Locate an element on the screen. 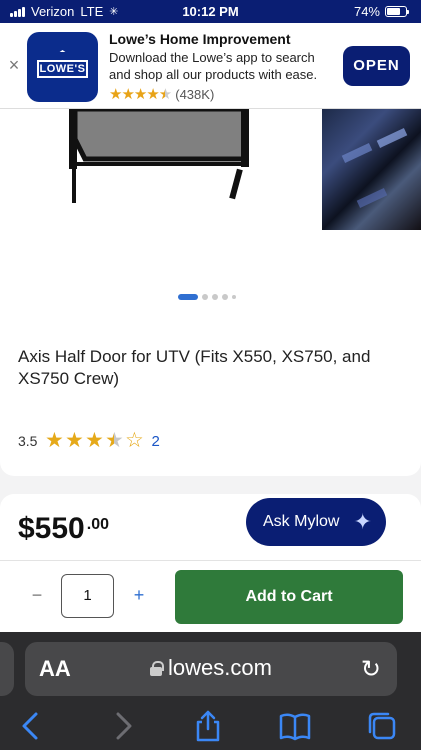 Image resolution: width=421 pixels, height=750 pixels. tabs-icon is located at coordinates (382, 726).